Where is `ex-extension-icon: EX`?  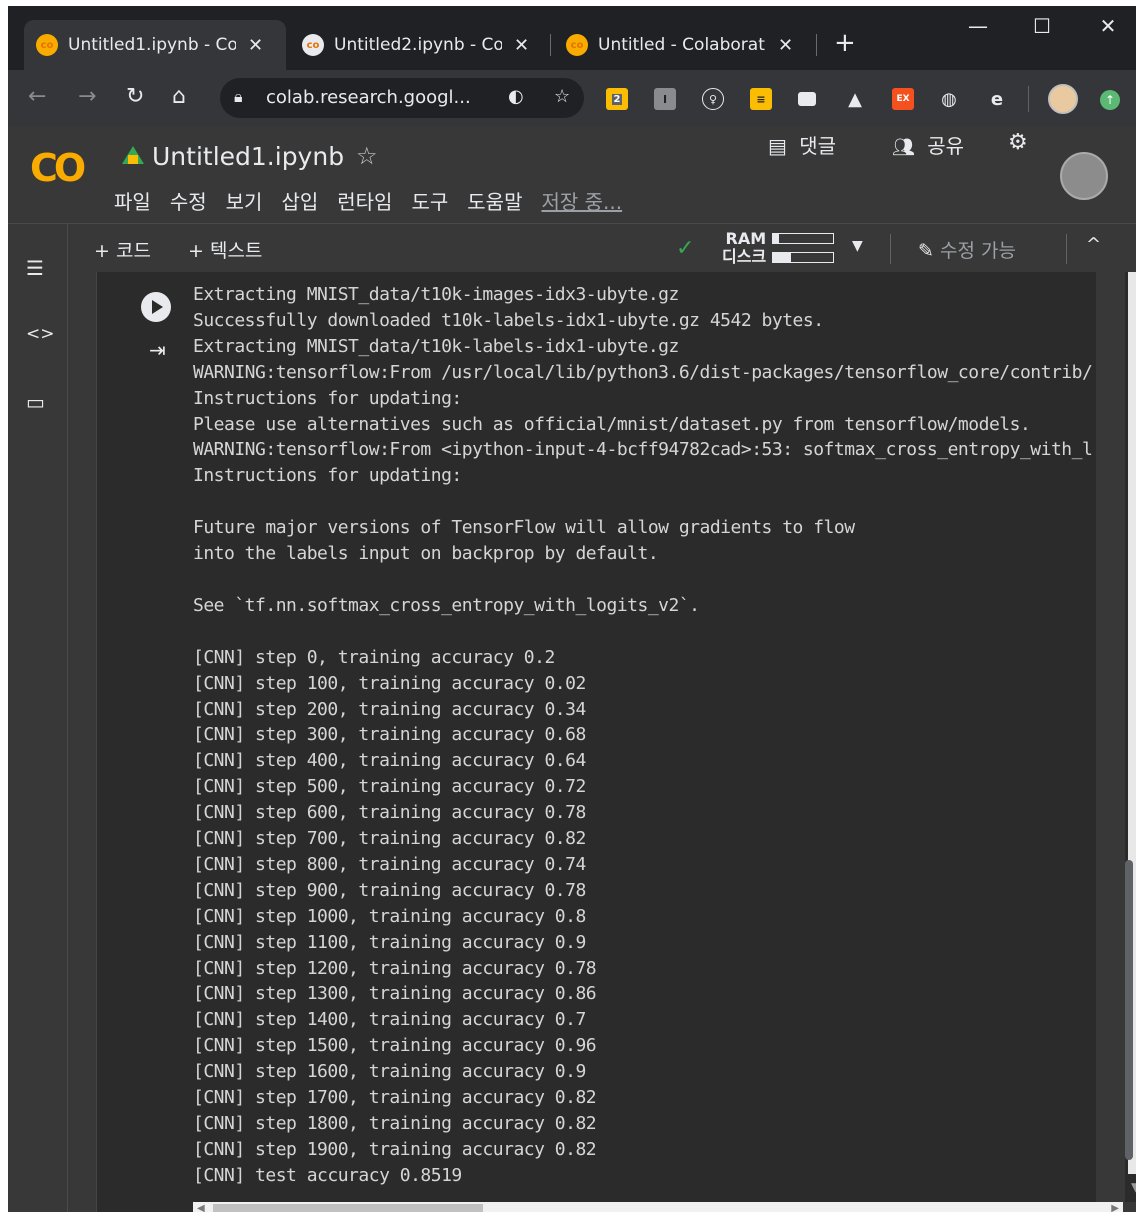
ex-extension-icon: EX is located at coordinates (903, 99).